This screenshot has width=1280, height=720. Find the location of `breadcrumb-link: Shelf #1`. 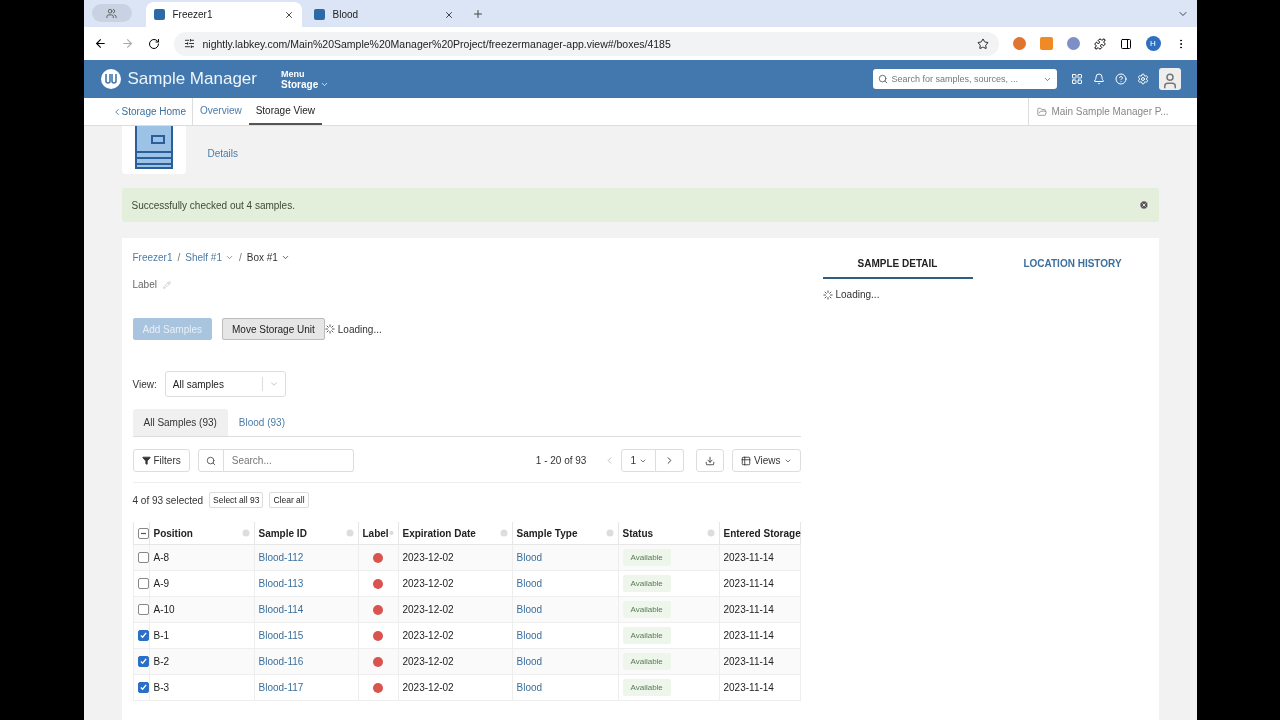

breadcrumb-link: Shelf #1 is located at coordinates (209, 257).